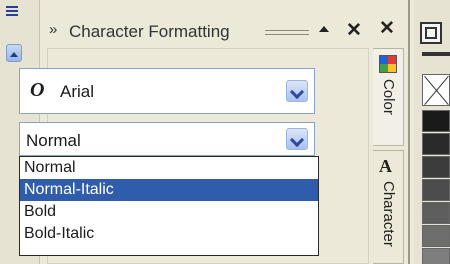 The height and width of the screenshot is (264, 450). What do you see at coordinates (388, 214) in the screenshot?
I see `tab-character-label: Character` at bounding box center [388, 214].